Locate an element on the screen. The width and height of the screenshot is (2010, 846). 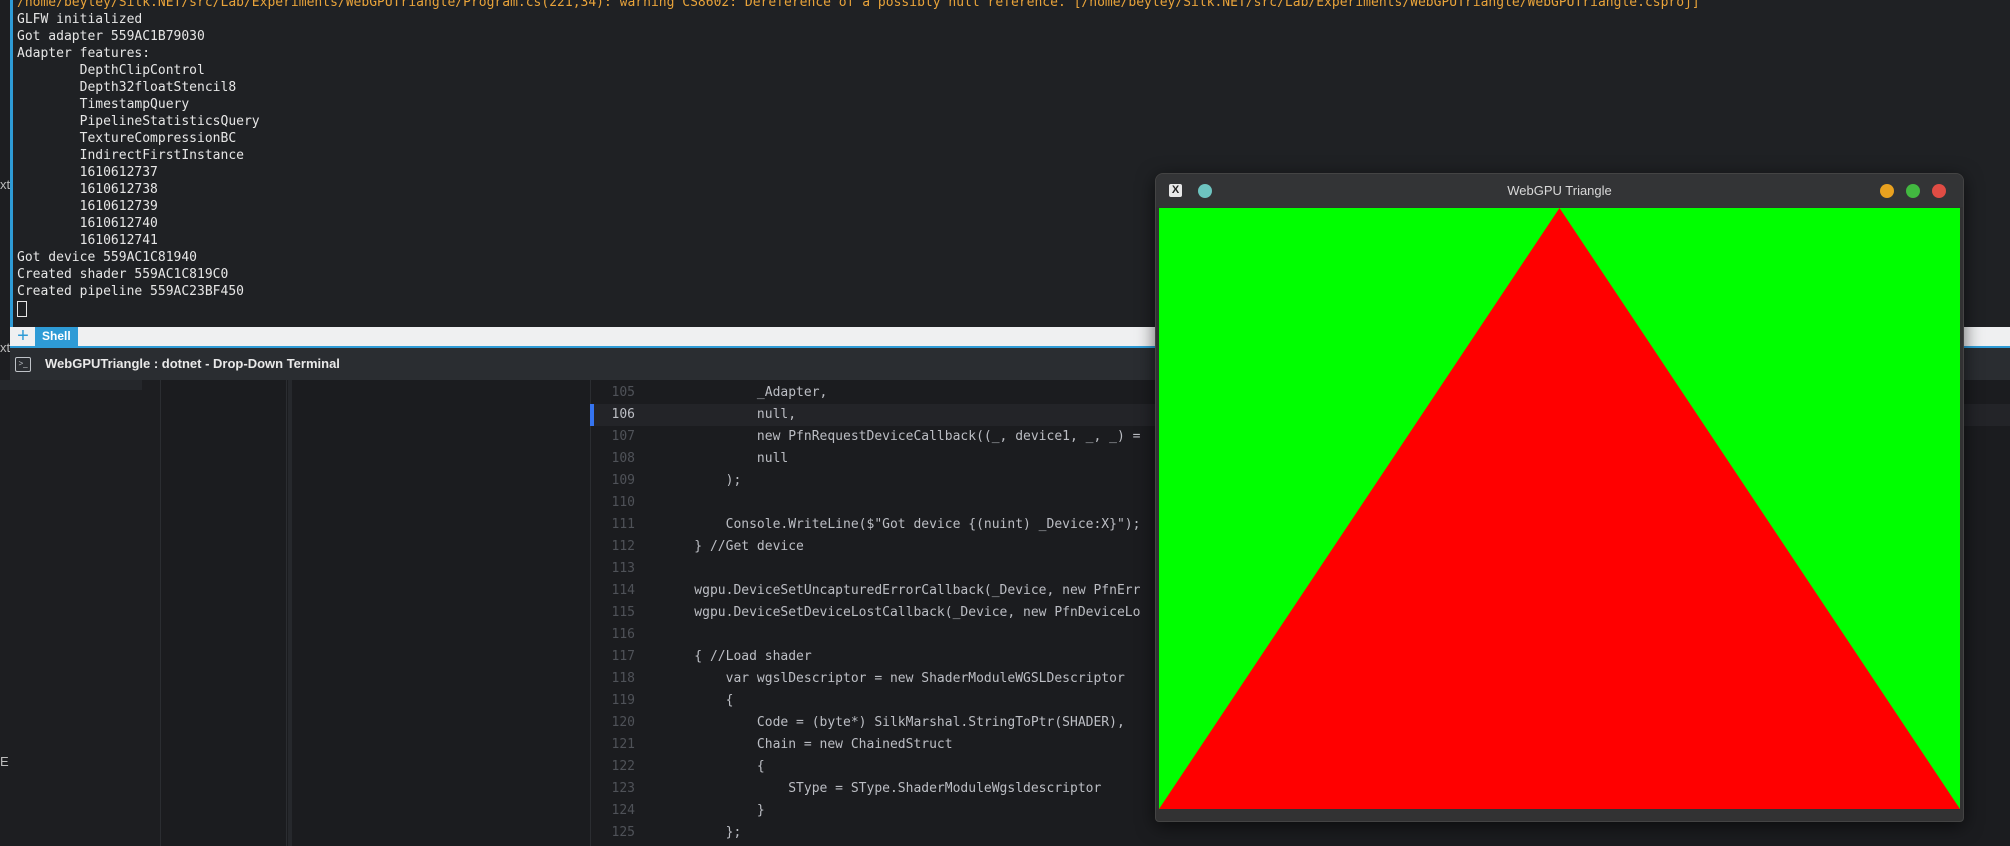
line-number: 122 is located at coordinates (623, 766).